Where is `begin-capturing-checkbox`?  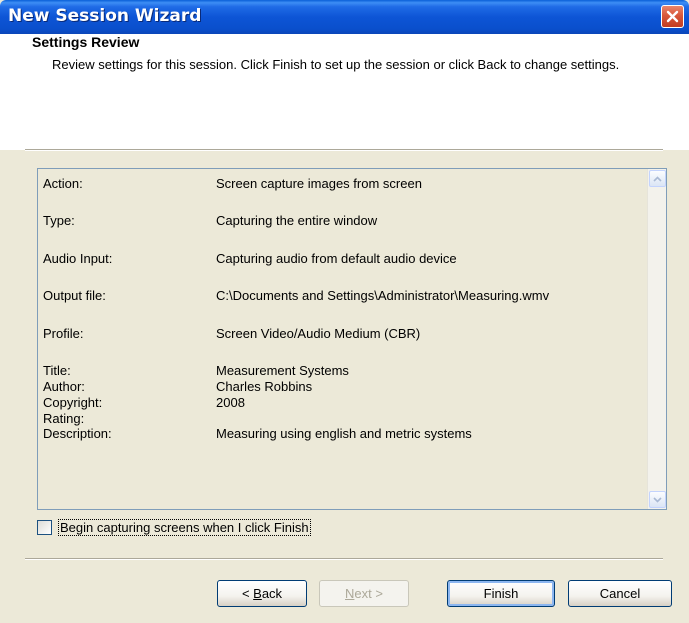 begin-capturing-checkbox is located at coordinates (44, 527).